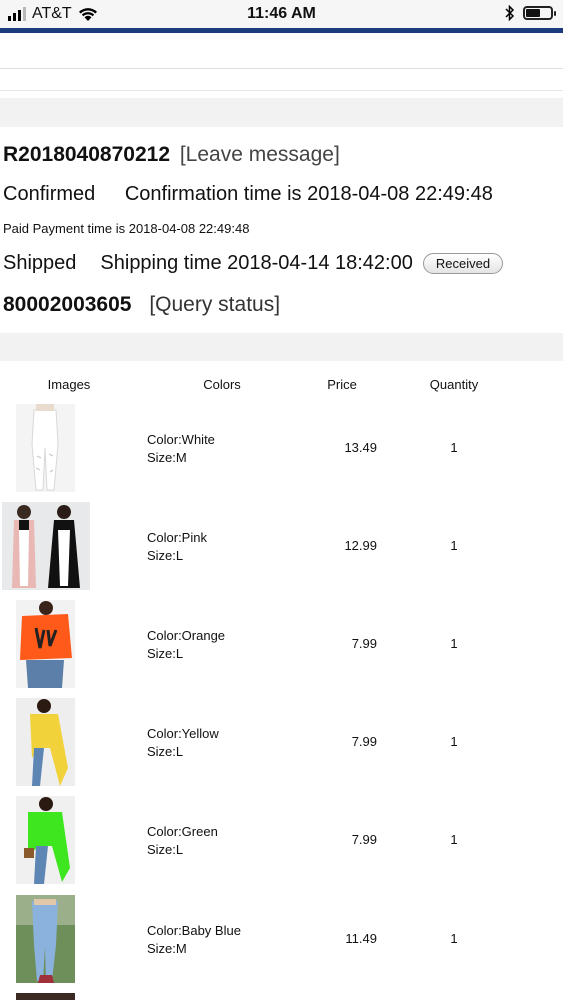 The image size is (563, 1000). What do you see at coordinates (171, 155) in the screenshot?
I see `order-number-row: R2018040870212 [Leave message]` at bounding box center [171, 155].